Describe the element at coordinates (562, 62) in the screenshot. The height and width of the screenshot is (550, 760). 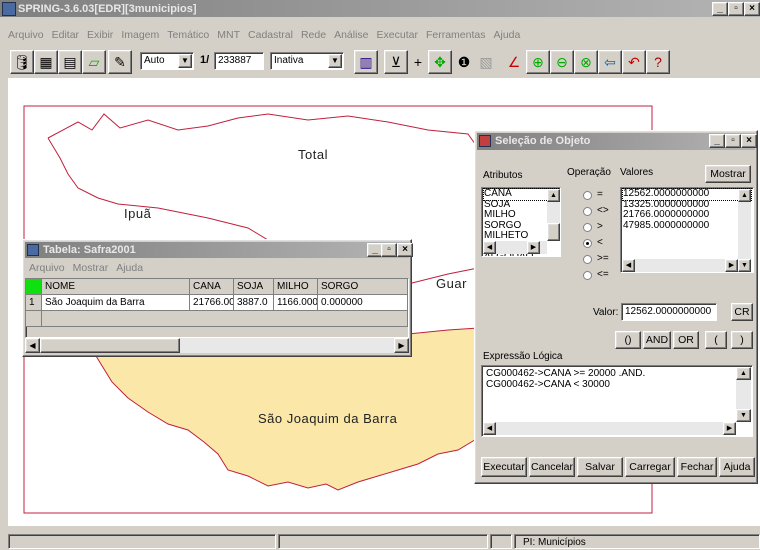
I see `zoom-out-icon: ⊖` at that location.